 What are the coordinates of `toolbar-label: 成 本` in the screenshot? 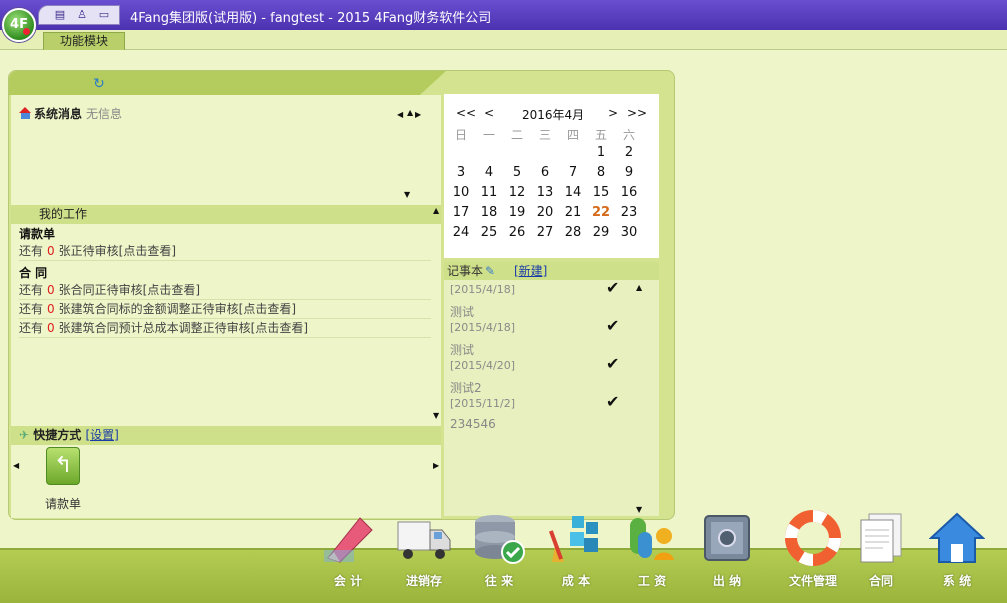 It's located at (576, 581).